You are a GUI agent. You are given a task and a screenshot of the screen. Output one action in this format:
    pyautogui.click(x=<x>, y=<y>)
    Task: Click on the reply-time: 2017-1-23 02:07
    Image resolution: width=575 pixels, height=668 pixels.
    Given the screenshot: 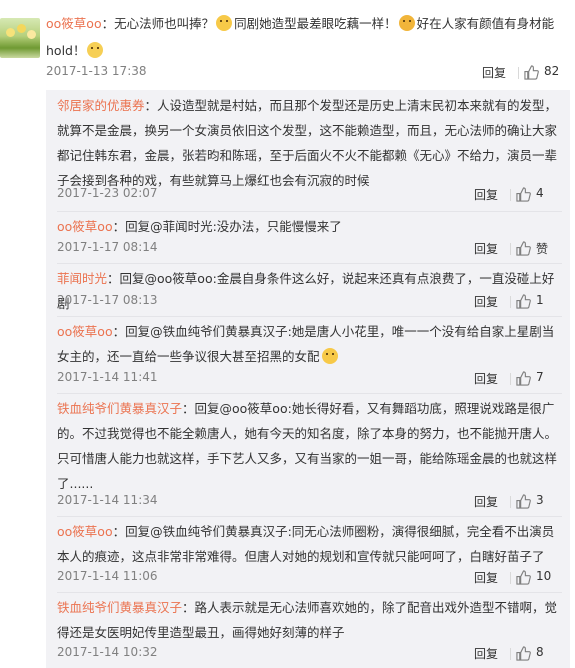 What is the action you would take?
    pyautogui.click(x=107, y=193)
    